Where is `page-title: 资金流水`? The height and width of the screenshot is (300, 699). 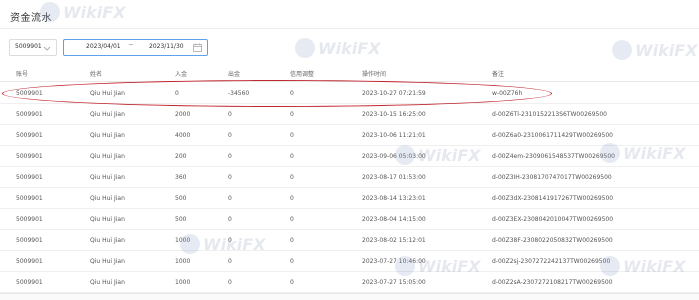 page-title: 资金流水 is located at coordinates (31, 18).